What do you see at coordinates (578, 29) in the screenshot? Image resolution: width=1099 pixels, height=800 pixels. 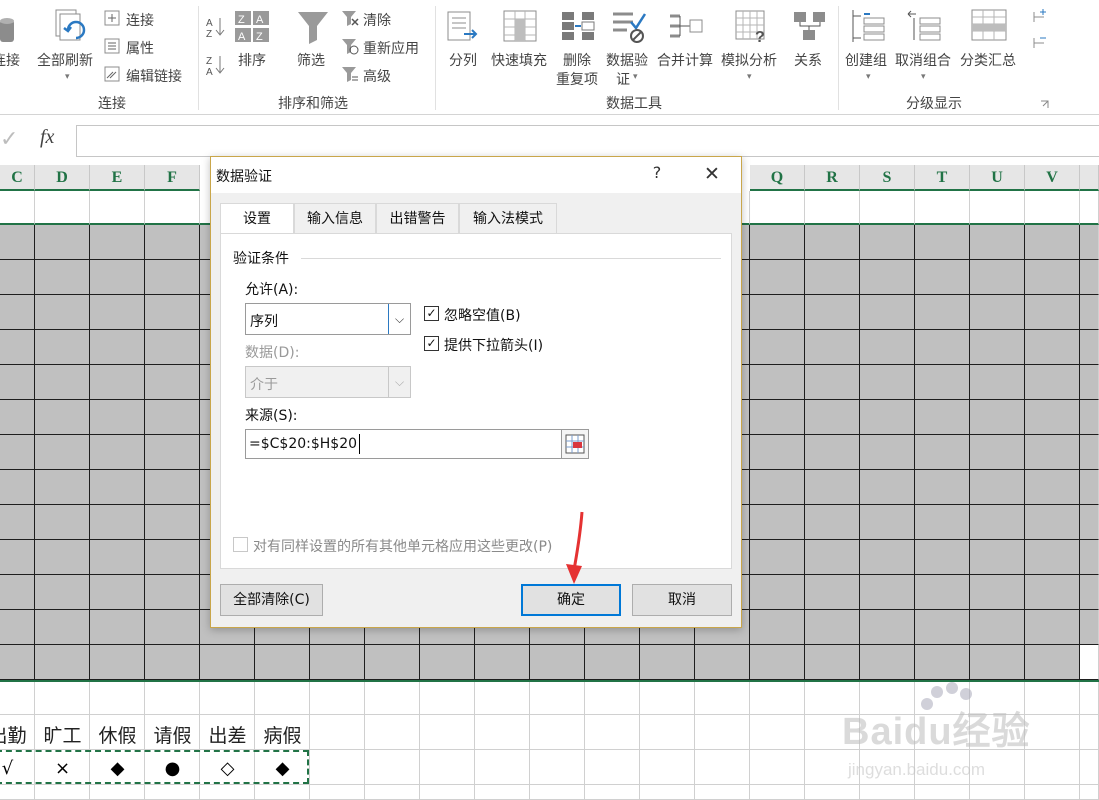 I see `remove-duplicates-icon` at bounding box center [578, 29].